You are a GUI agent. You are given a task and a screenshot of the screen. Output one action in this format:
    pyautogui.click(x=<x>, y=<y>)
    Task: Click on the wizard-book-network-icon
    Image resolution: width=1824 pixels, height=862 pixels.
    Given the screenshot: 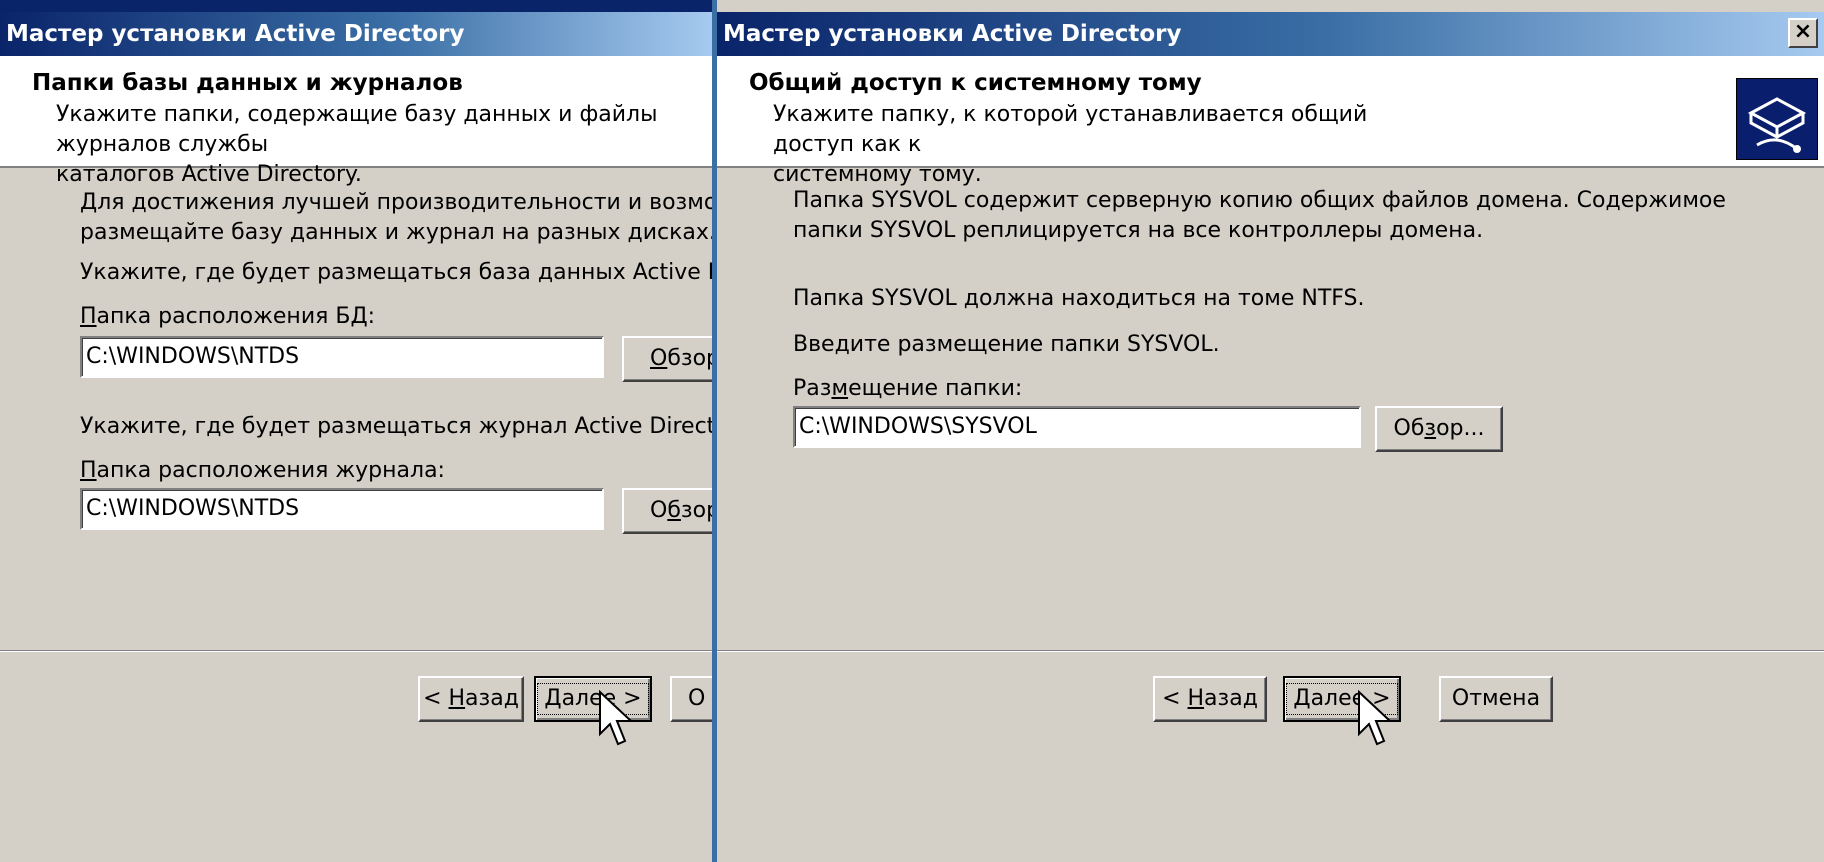 What is the action you would take?
    pyautogui.click(x=1777, y=119)
    